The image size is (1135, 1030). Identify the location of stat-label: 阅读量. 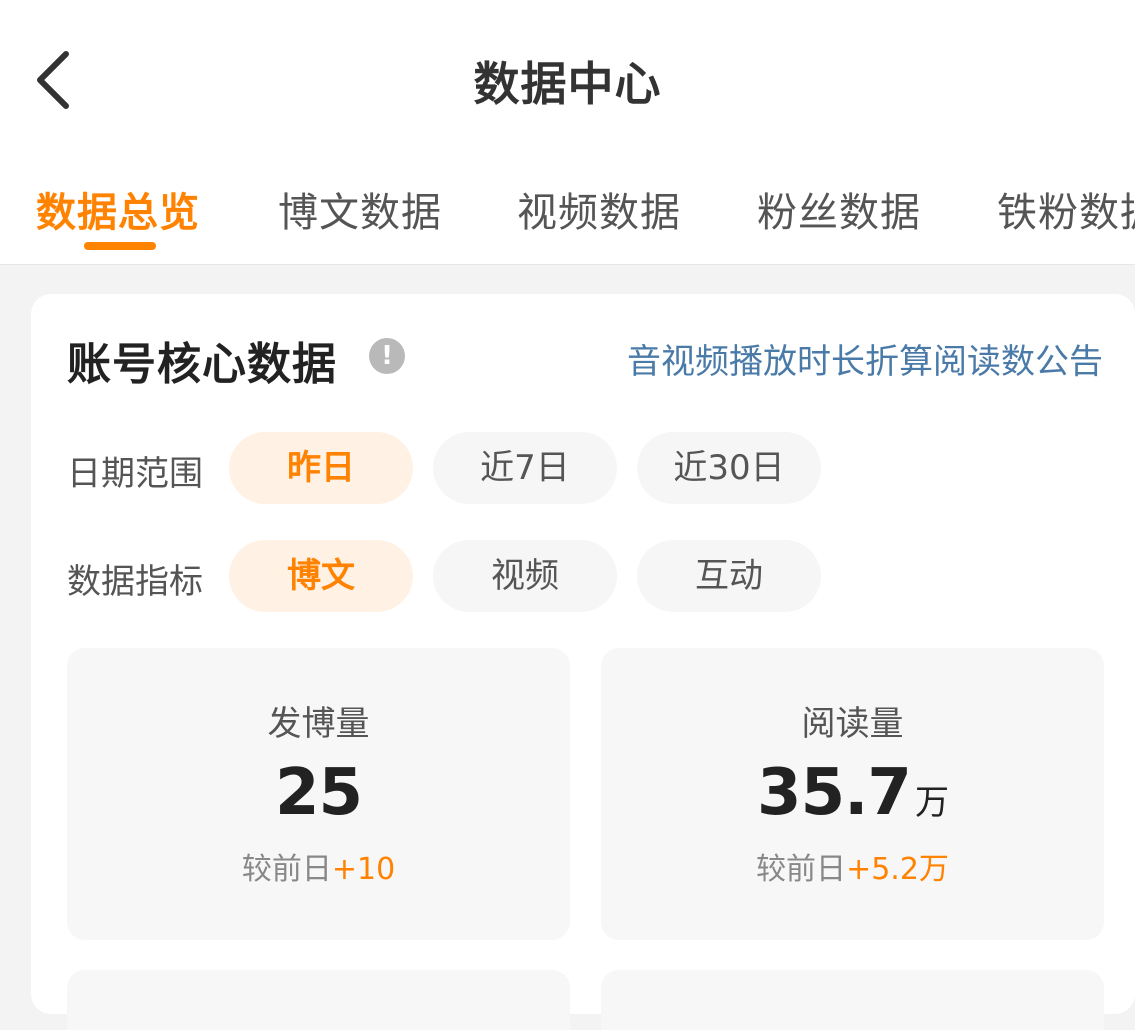
(852, 724).